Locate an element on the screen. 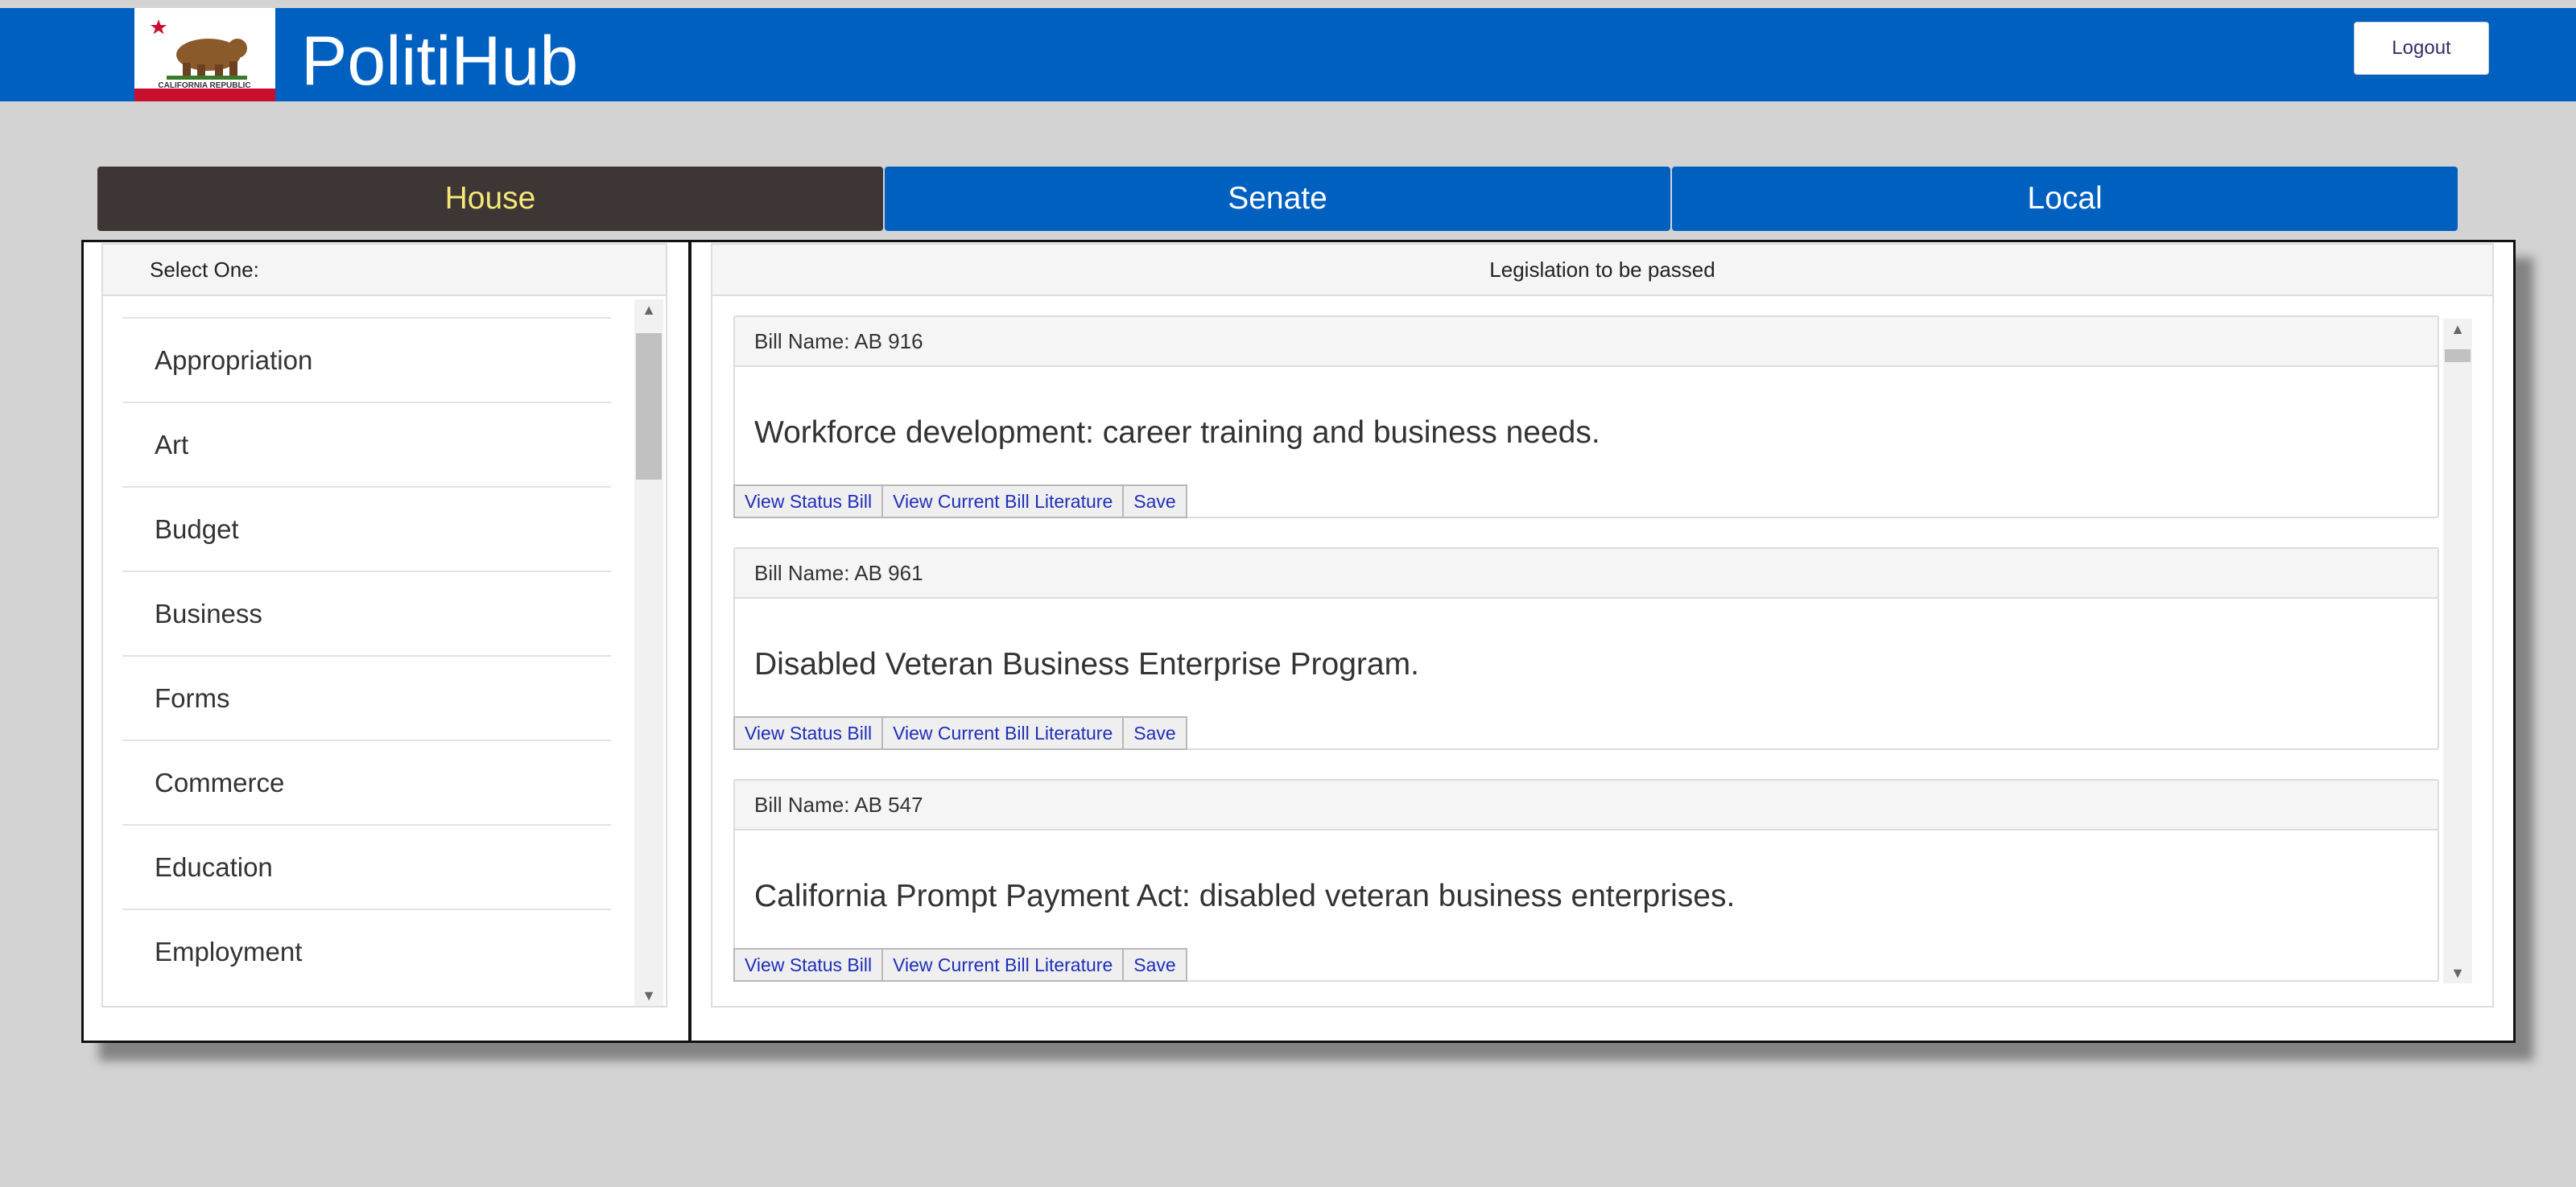 The height and width of the screenshot is (1187, 2576). top-header-bar: CALIFORNIA REPUBLIC PolitiHub Logout is located at coordinates (1288, 55).